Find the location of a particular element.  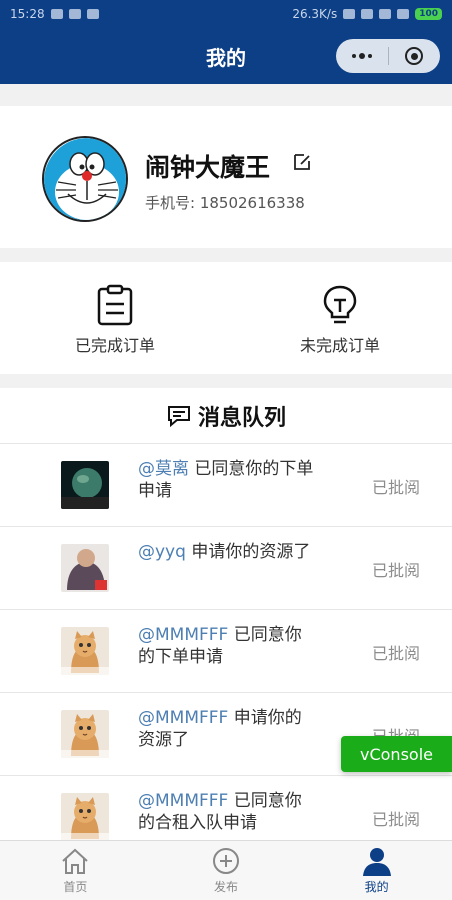

tab-home: 首页 is located at coordinates (75, 870).